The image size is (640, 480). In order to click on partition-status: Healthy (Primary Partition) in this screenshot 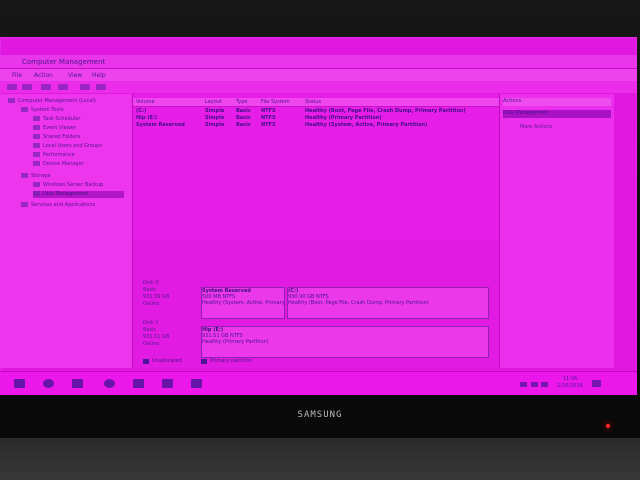, I will do `click(235, 342)`.